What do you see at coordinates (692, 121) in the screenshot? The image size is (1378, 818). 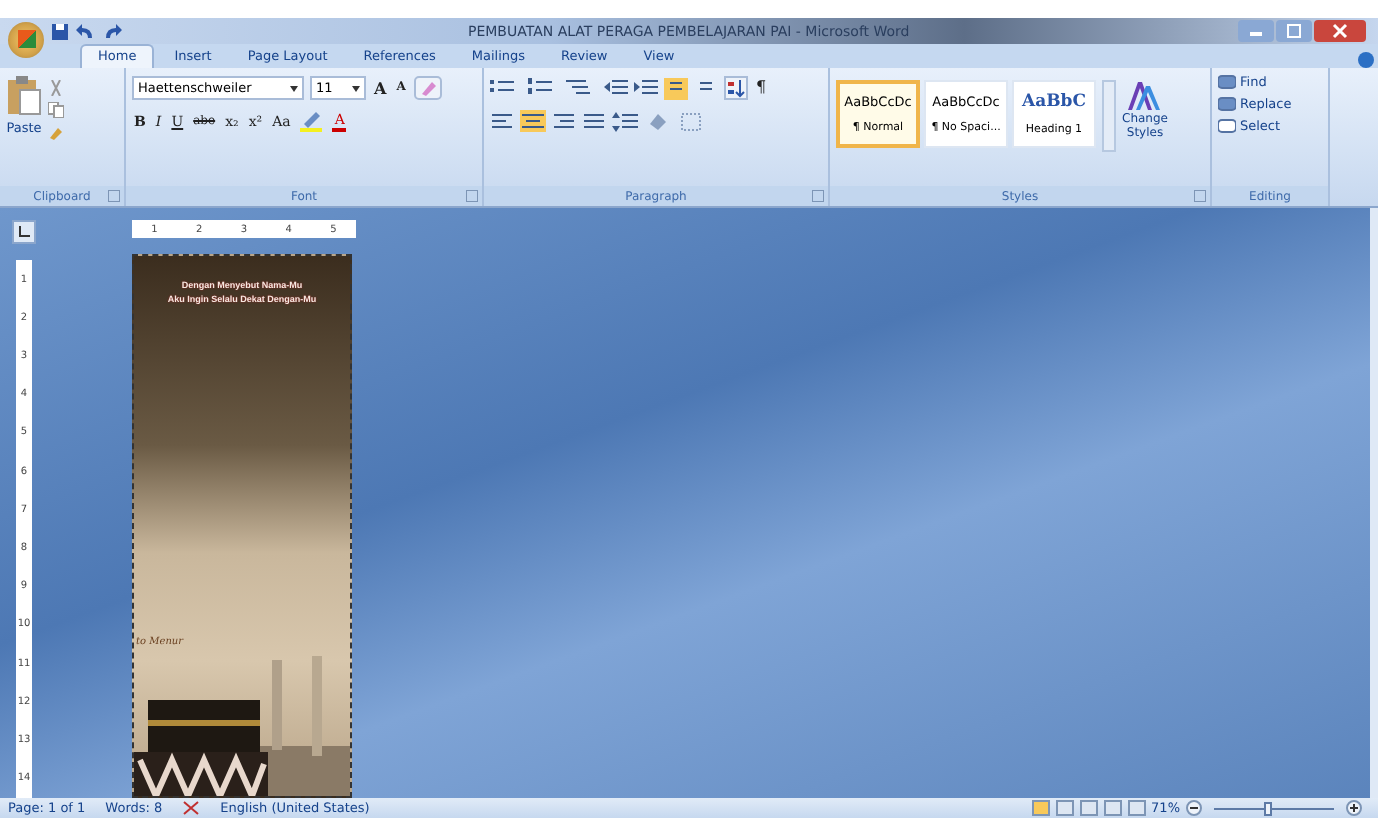 I see `borders-icon` at bounding box center [692, 121].